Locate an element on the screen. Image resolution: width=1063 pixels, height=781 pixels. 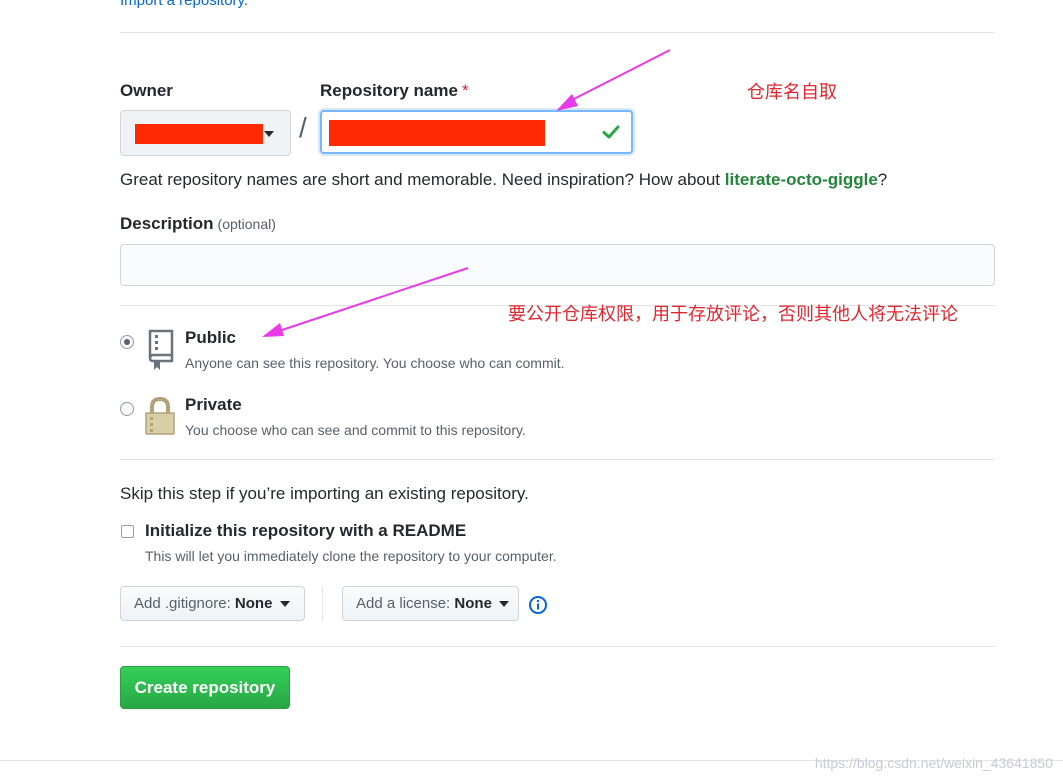
arrow-to-repo-name is located at coordinates (618, 76).